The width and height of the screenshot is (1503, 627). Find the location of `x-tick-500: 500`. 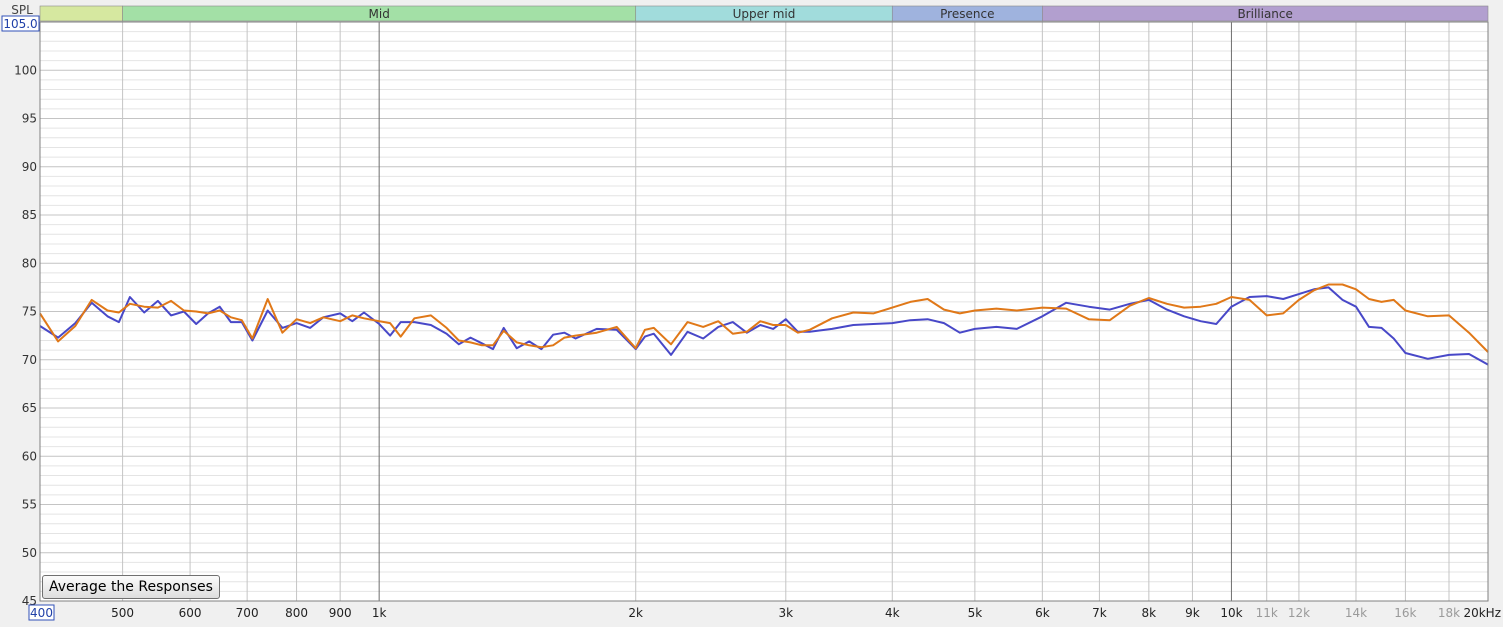

x-tick-500: 500 is located at coordinates (122, 613).